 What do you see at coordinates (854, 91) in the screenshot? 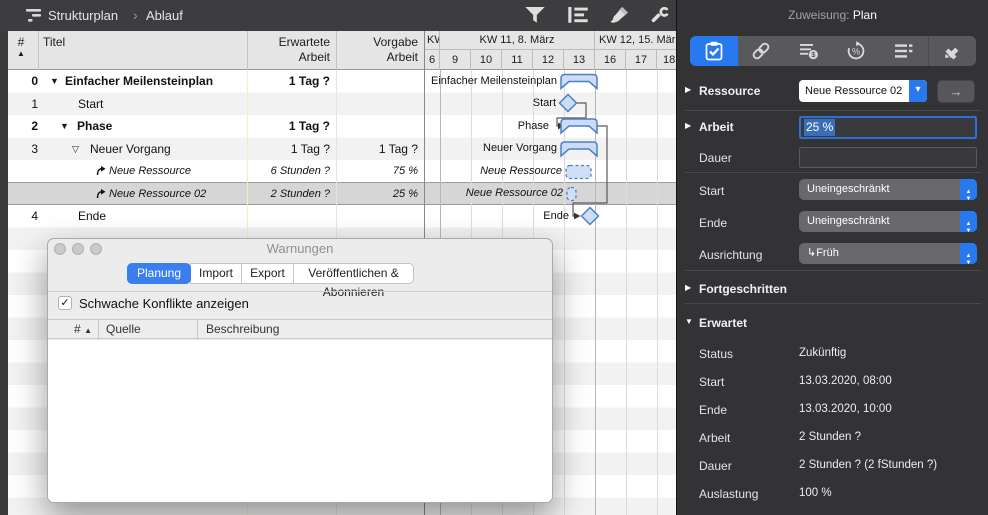
I see `resource-combobox-value: Neue Ressource 02` at bounding box center [854, 91].